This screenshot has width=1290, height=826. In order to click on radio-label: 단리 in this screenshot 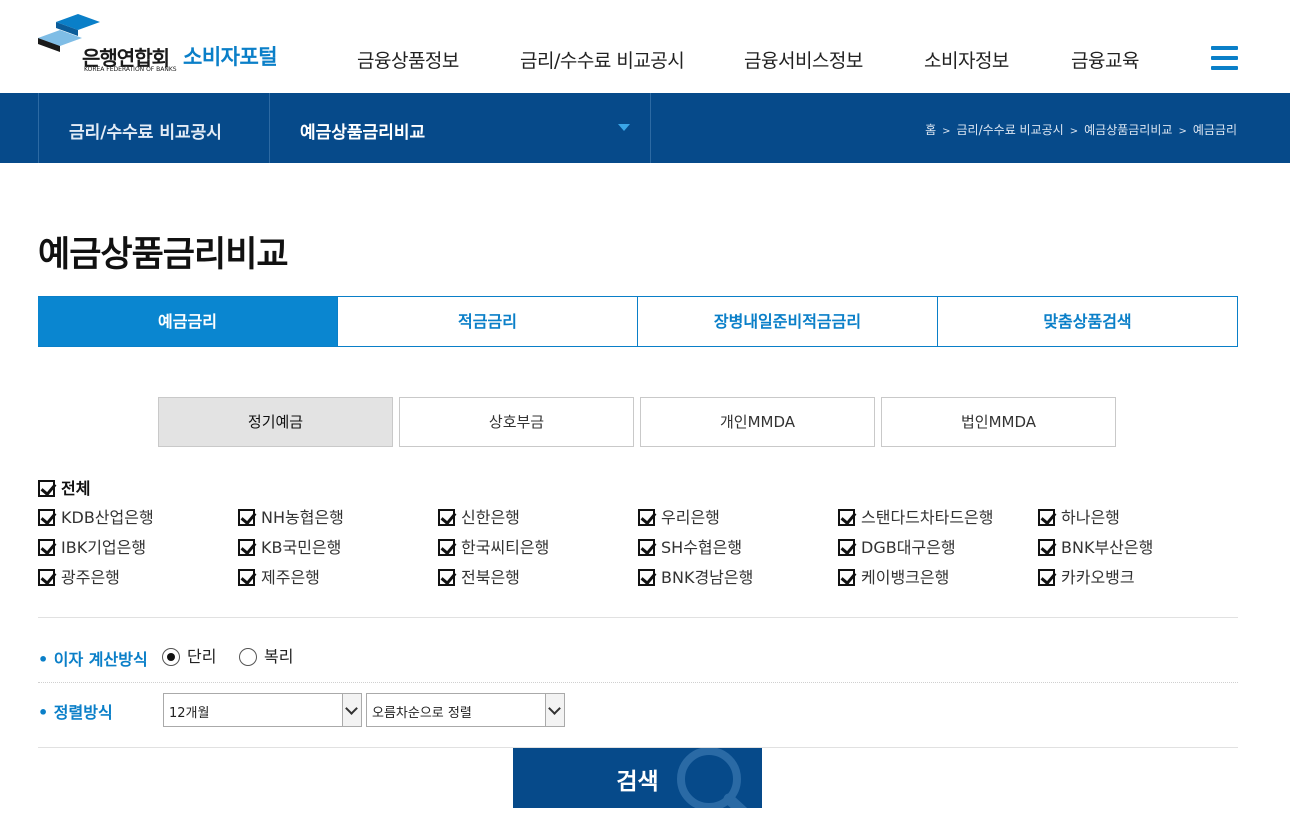, I will do `click(202, 656)`.